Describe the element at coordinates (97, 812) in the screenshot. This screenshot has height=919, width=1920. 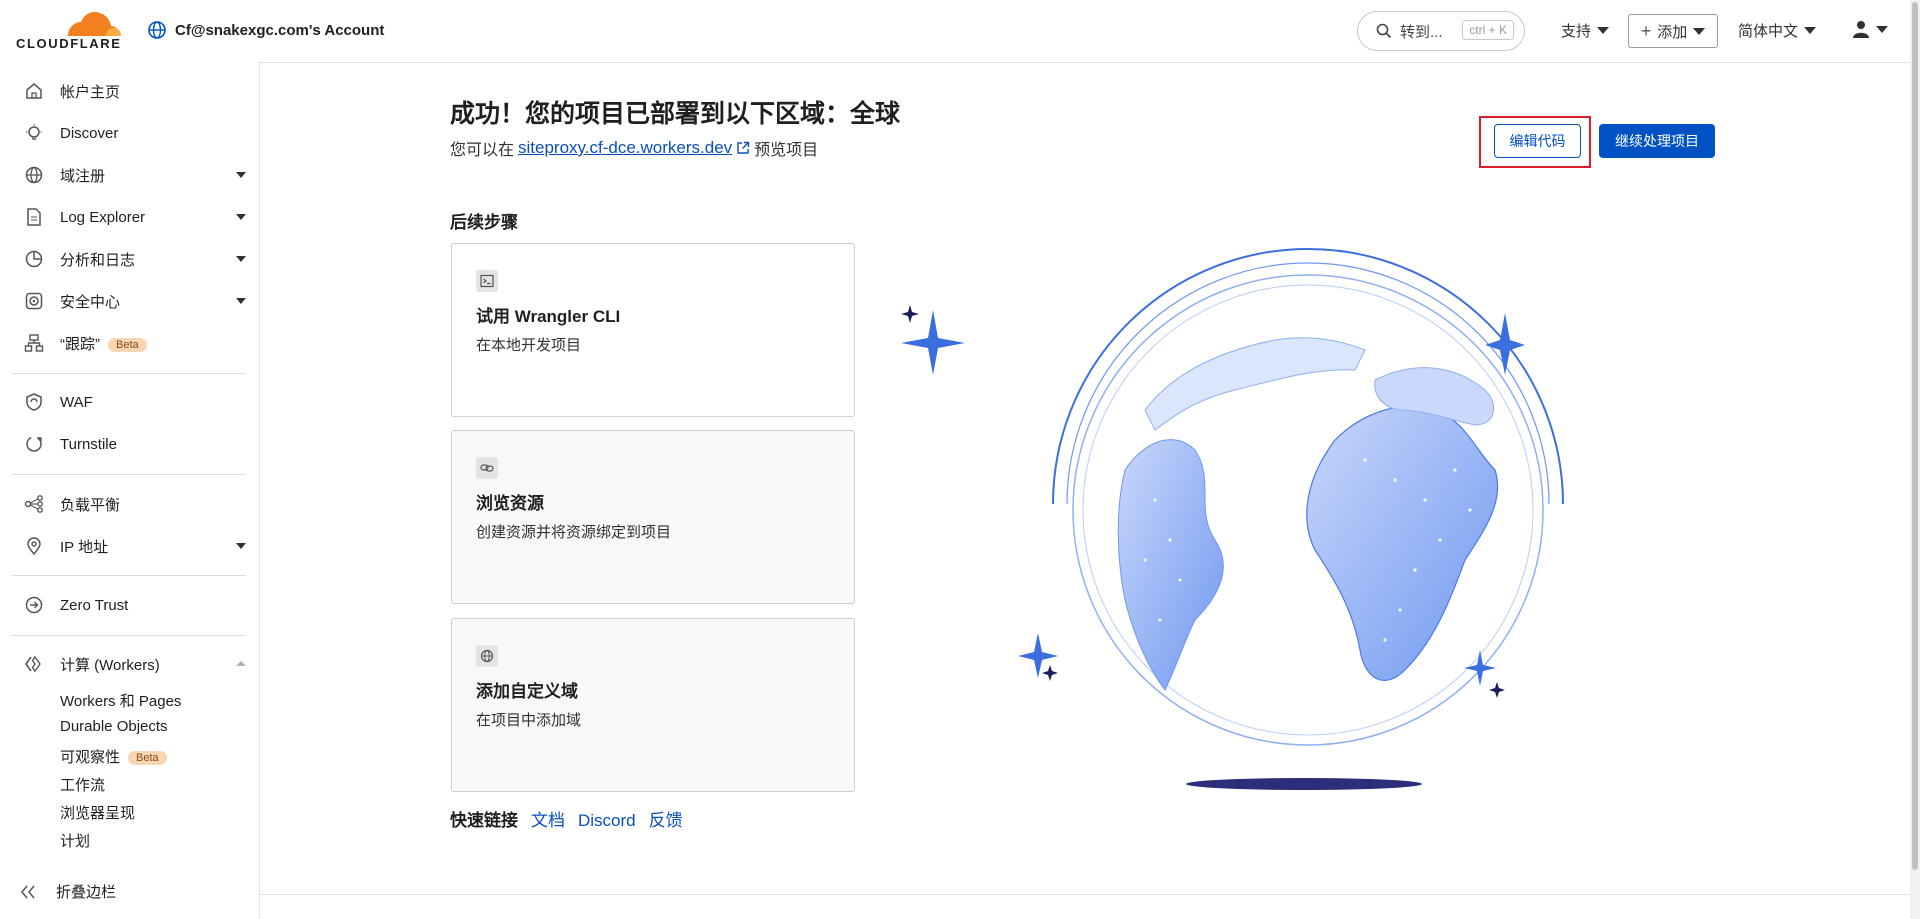
I see `sidebar-subitem-browser-rendering: 浏览器呈现` at that location.